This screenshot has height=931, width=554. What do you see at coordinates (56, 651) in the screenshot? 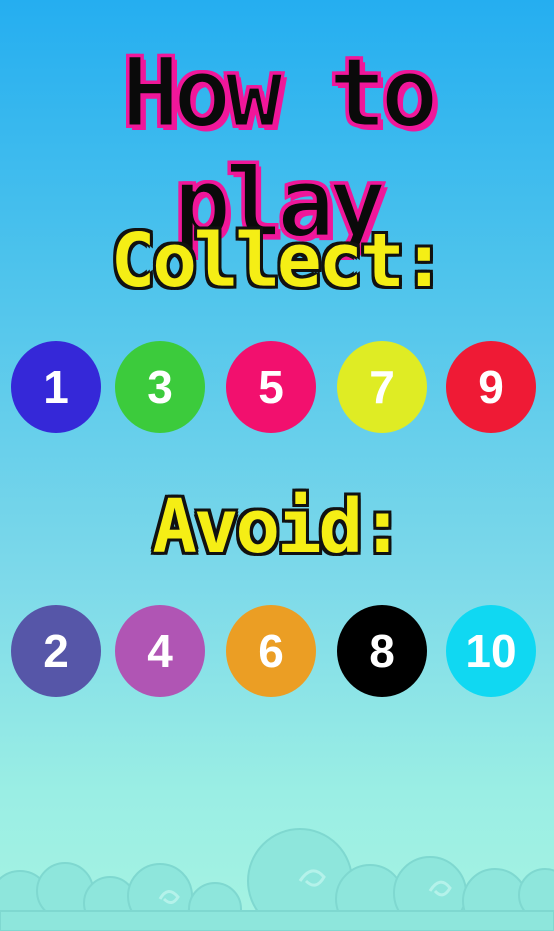
I see `avoid-ball-2: 2` at bounding box center [56, 651].